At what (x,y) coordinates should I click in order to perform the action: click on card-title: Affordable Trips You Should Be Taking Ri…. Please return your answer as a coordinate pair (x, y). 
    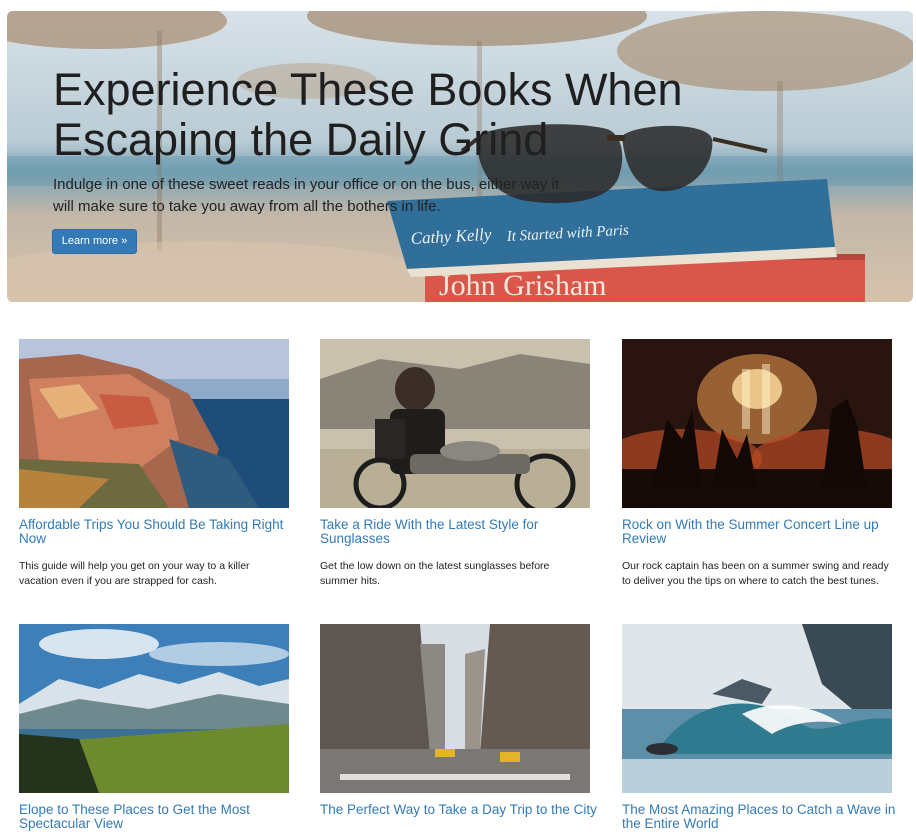
    Looking at the image, I should click on (161, 532).